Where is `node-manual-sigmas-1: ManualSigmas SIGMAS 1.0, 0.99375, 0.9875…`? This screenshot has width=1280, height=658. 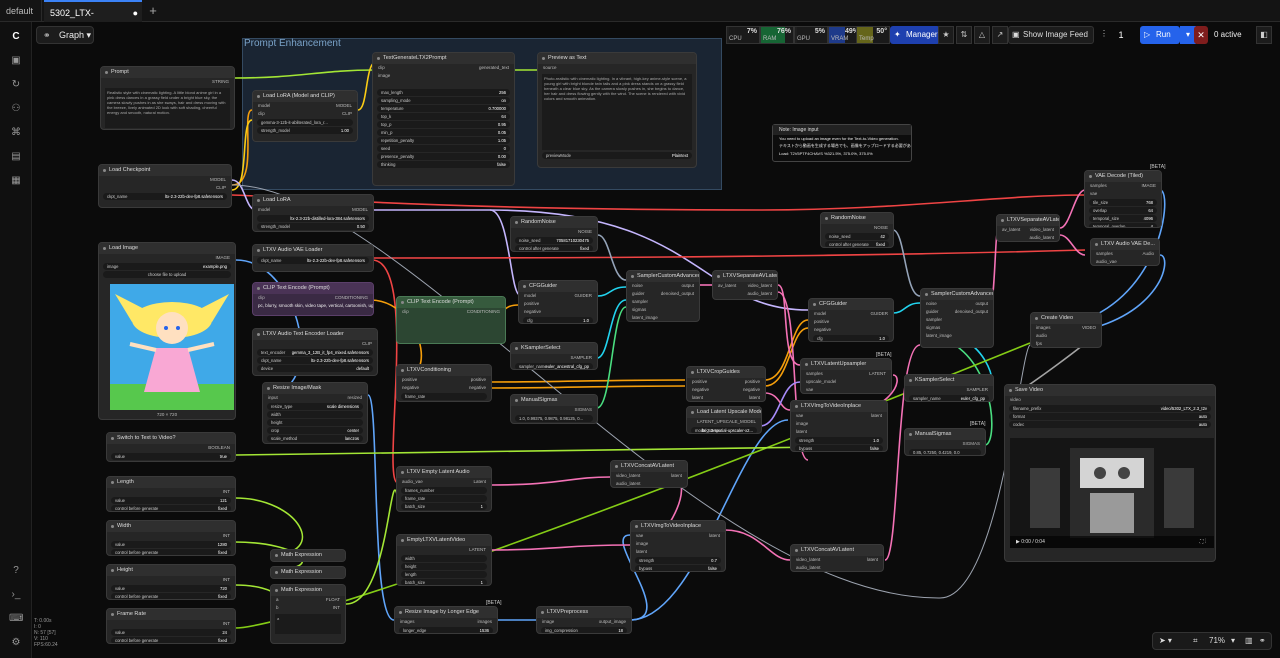
node-manual-sigmas-1: ManualSigmas SIGMAS 1.0, 0.99375, 0.9875… is located at coordinates (554, 409).